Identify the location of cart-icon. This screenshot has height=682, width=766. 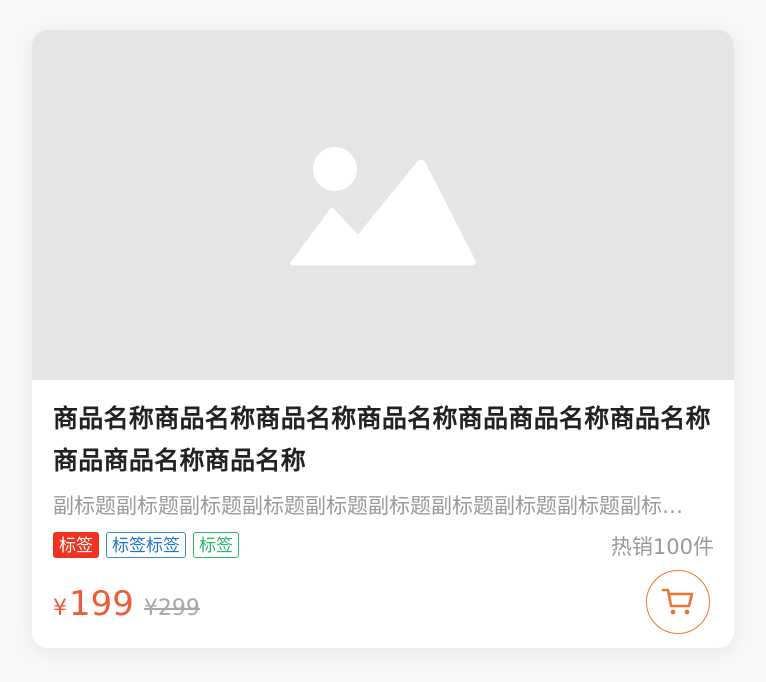
(677, 601).